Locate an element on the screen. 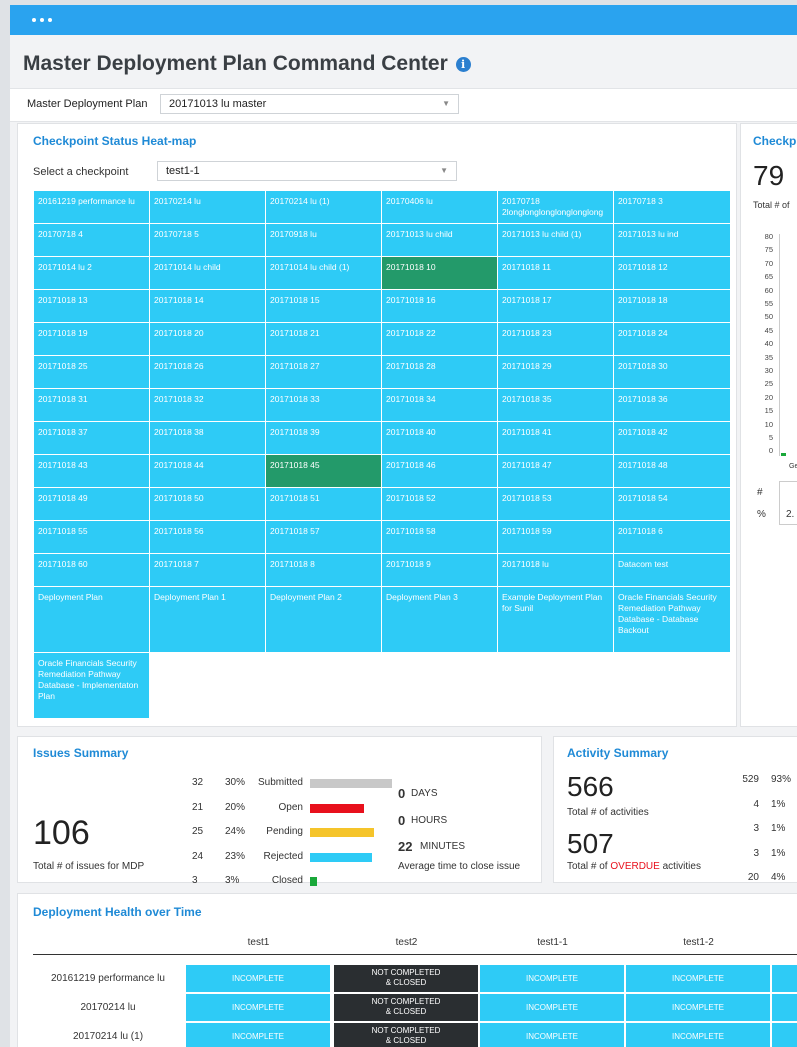  heatmap-cell: Deployment Plan 2 is located at coordinates (324, 620).